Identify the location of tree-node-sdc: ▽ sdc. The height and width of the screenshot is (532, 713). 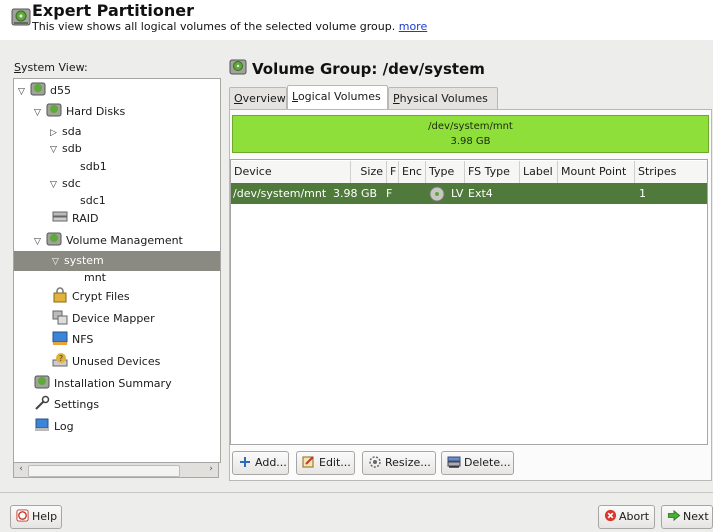
(65, 184).